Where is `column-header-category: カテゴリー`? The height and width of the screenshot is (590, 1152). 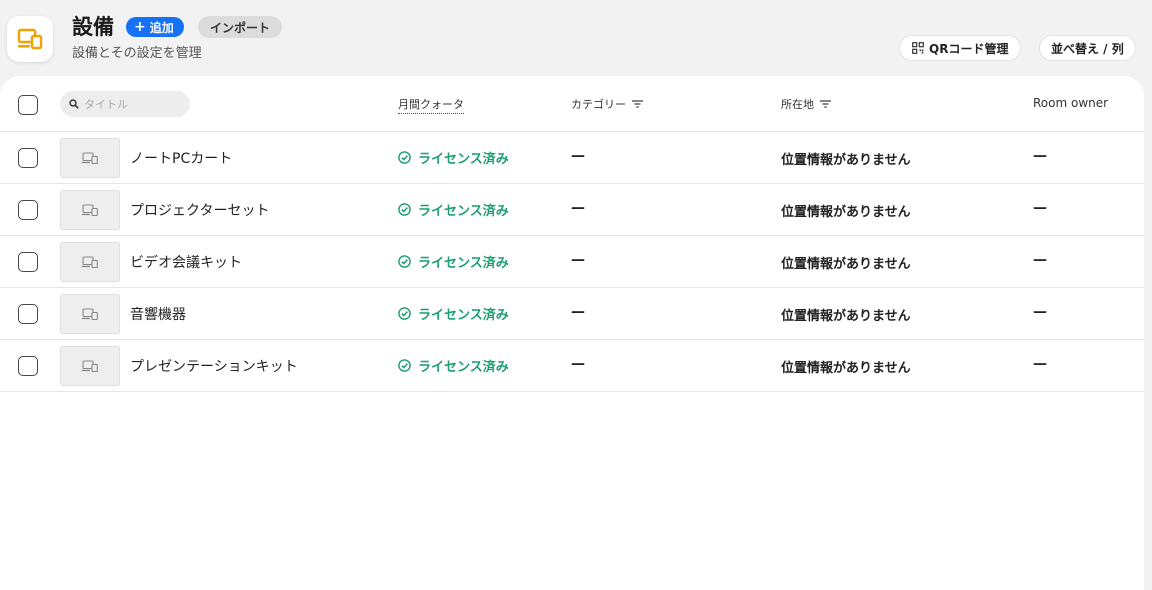
column-header-category: カテゴリー is located at coordinates (607, 104).